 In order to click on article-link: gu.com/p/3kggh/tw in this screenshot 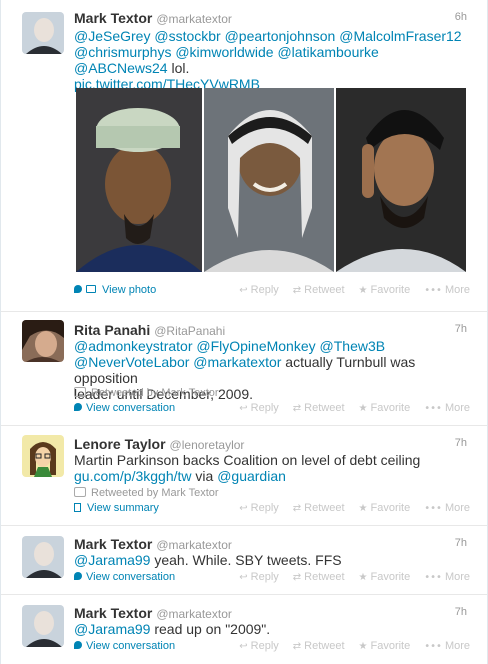, I will do `click(133, 476)`.